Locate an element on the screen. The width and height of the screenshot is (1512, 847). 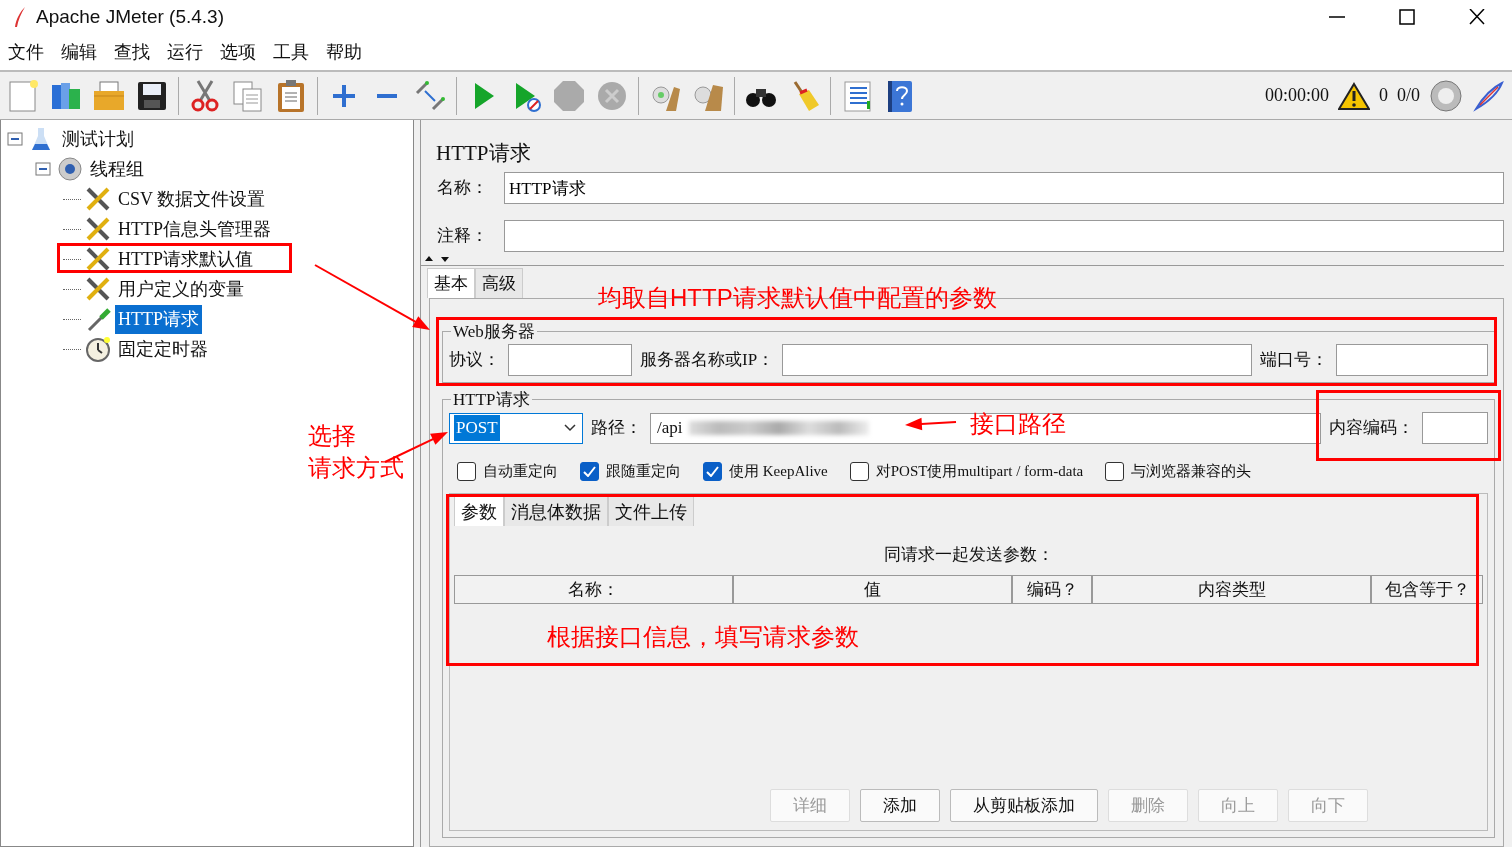
checkbox-label: 自动重定向 is located at coordinates (520, 471).